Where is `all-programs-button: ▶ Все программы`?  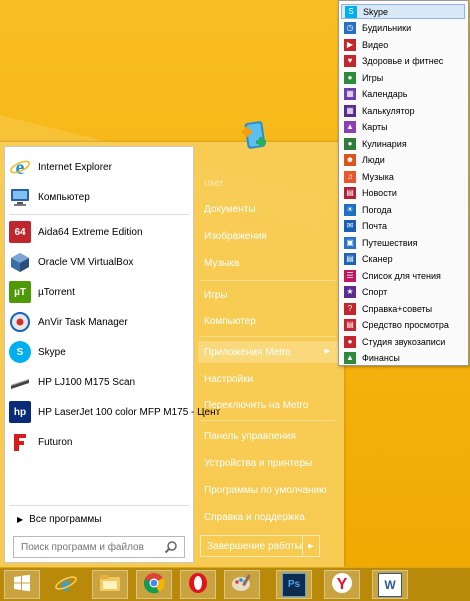 all-programs-button: ▶ Все программы is located at coordinates (59, 519).